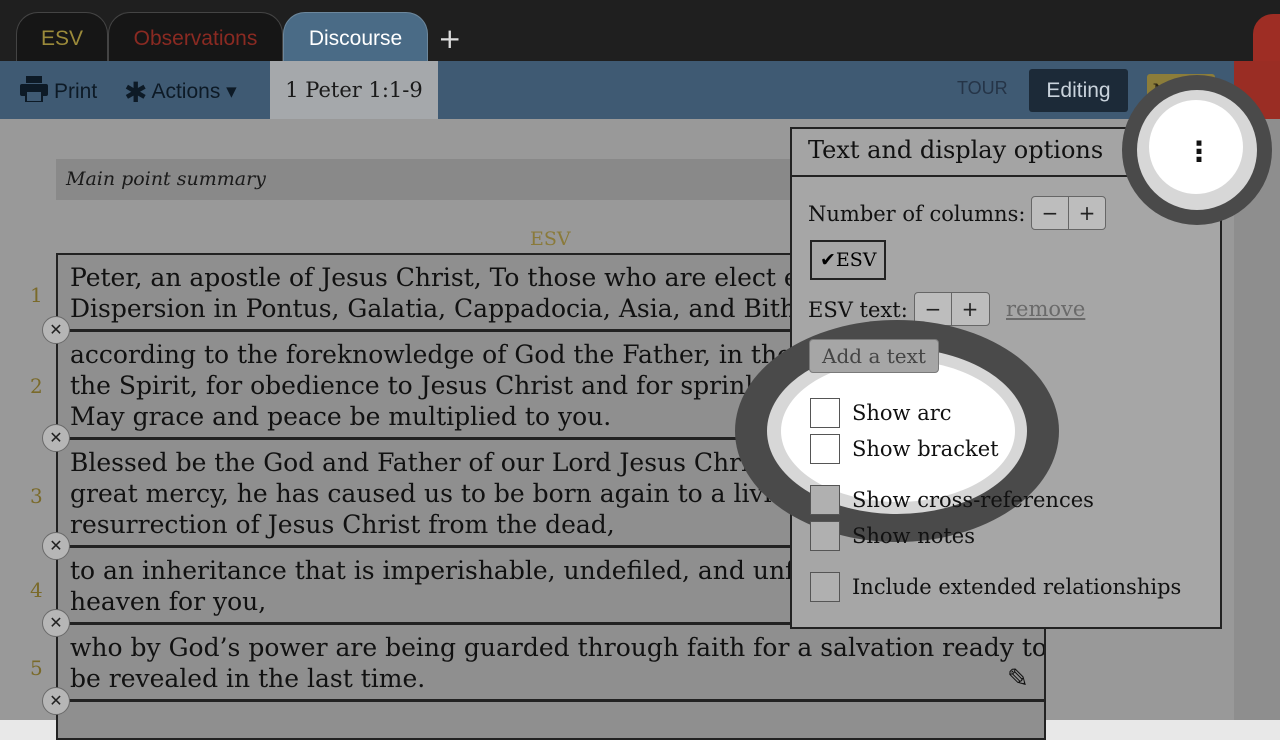 The height and width of the screenshot is (740, 1280). I want to click on verse-number: 1, so click(36, 295).